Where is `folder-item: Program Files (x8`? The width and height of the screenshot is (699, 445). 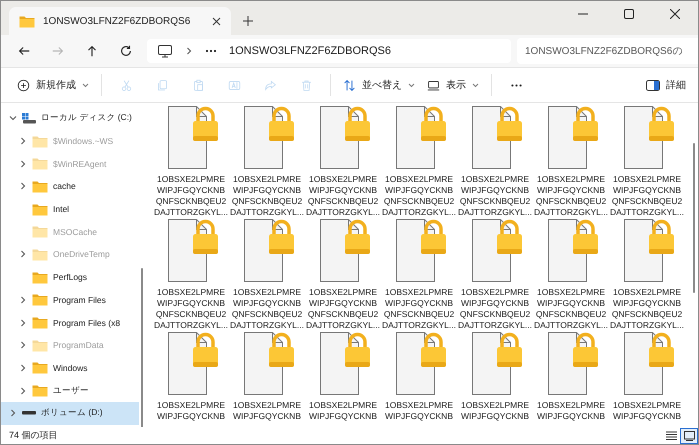
folder-item: Program Files (x8 is located at coordinates (70, 322).